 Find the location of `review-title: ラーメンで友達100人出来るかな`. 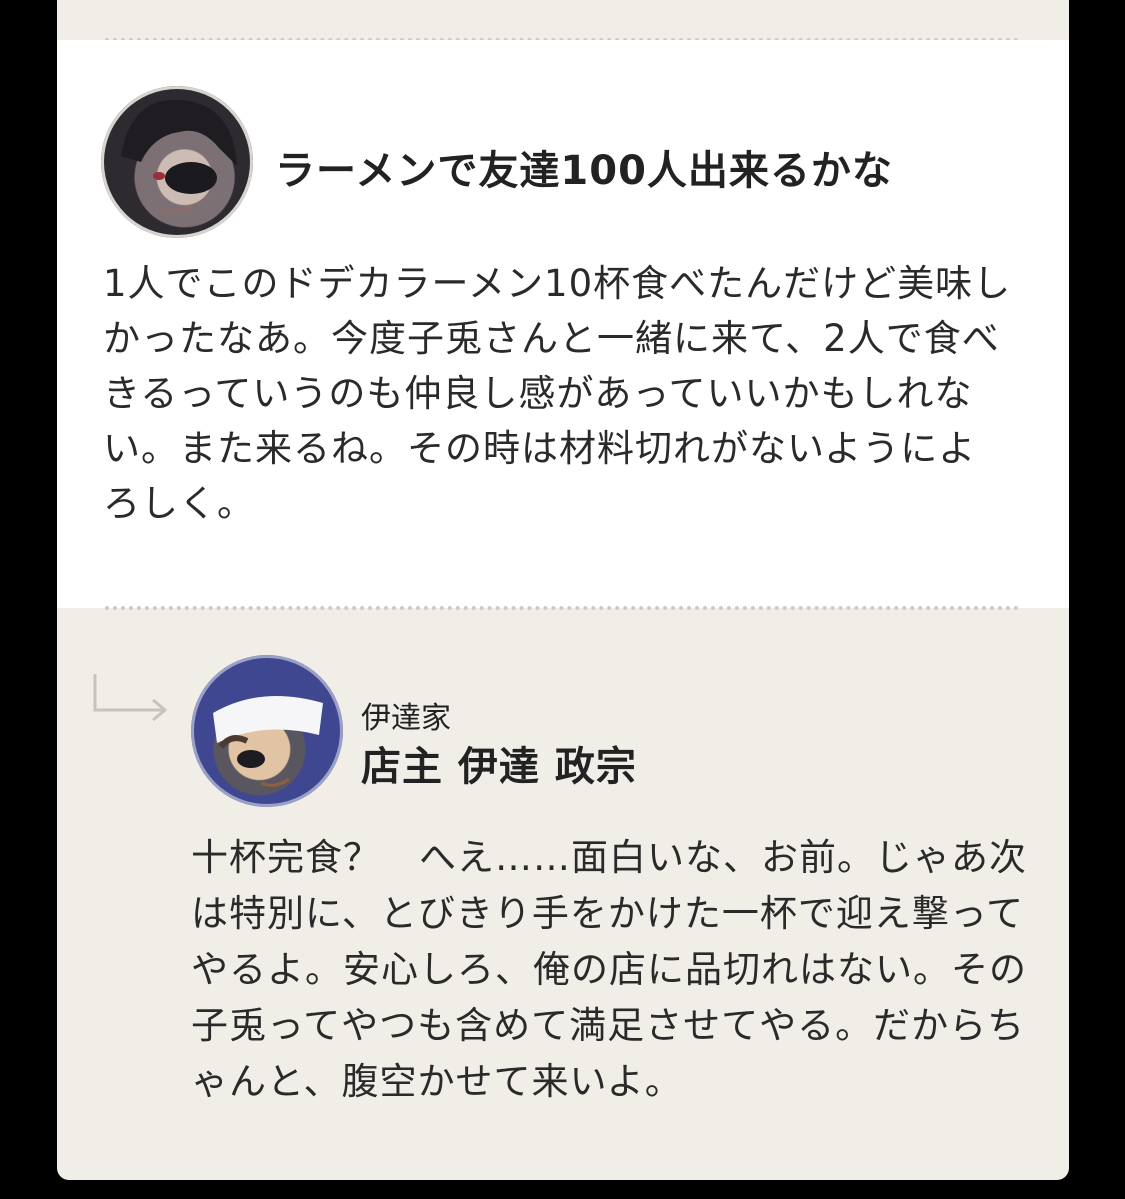

review-title: ラーメンで友達100人出来るかな is located at coordinates (584, 171).